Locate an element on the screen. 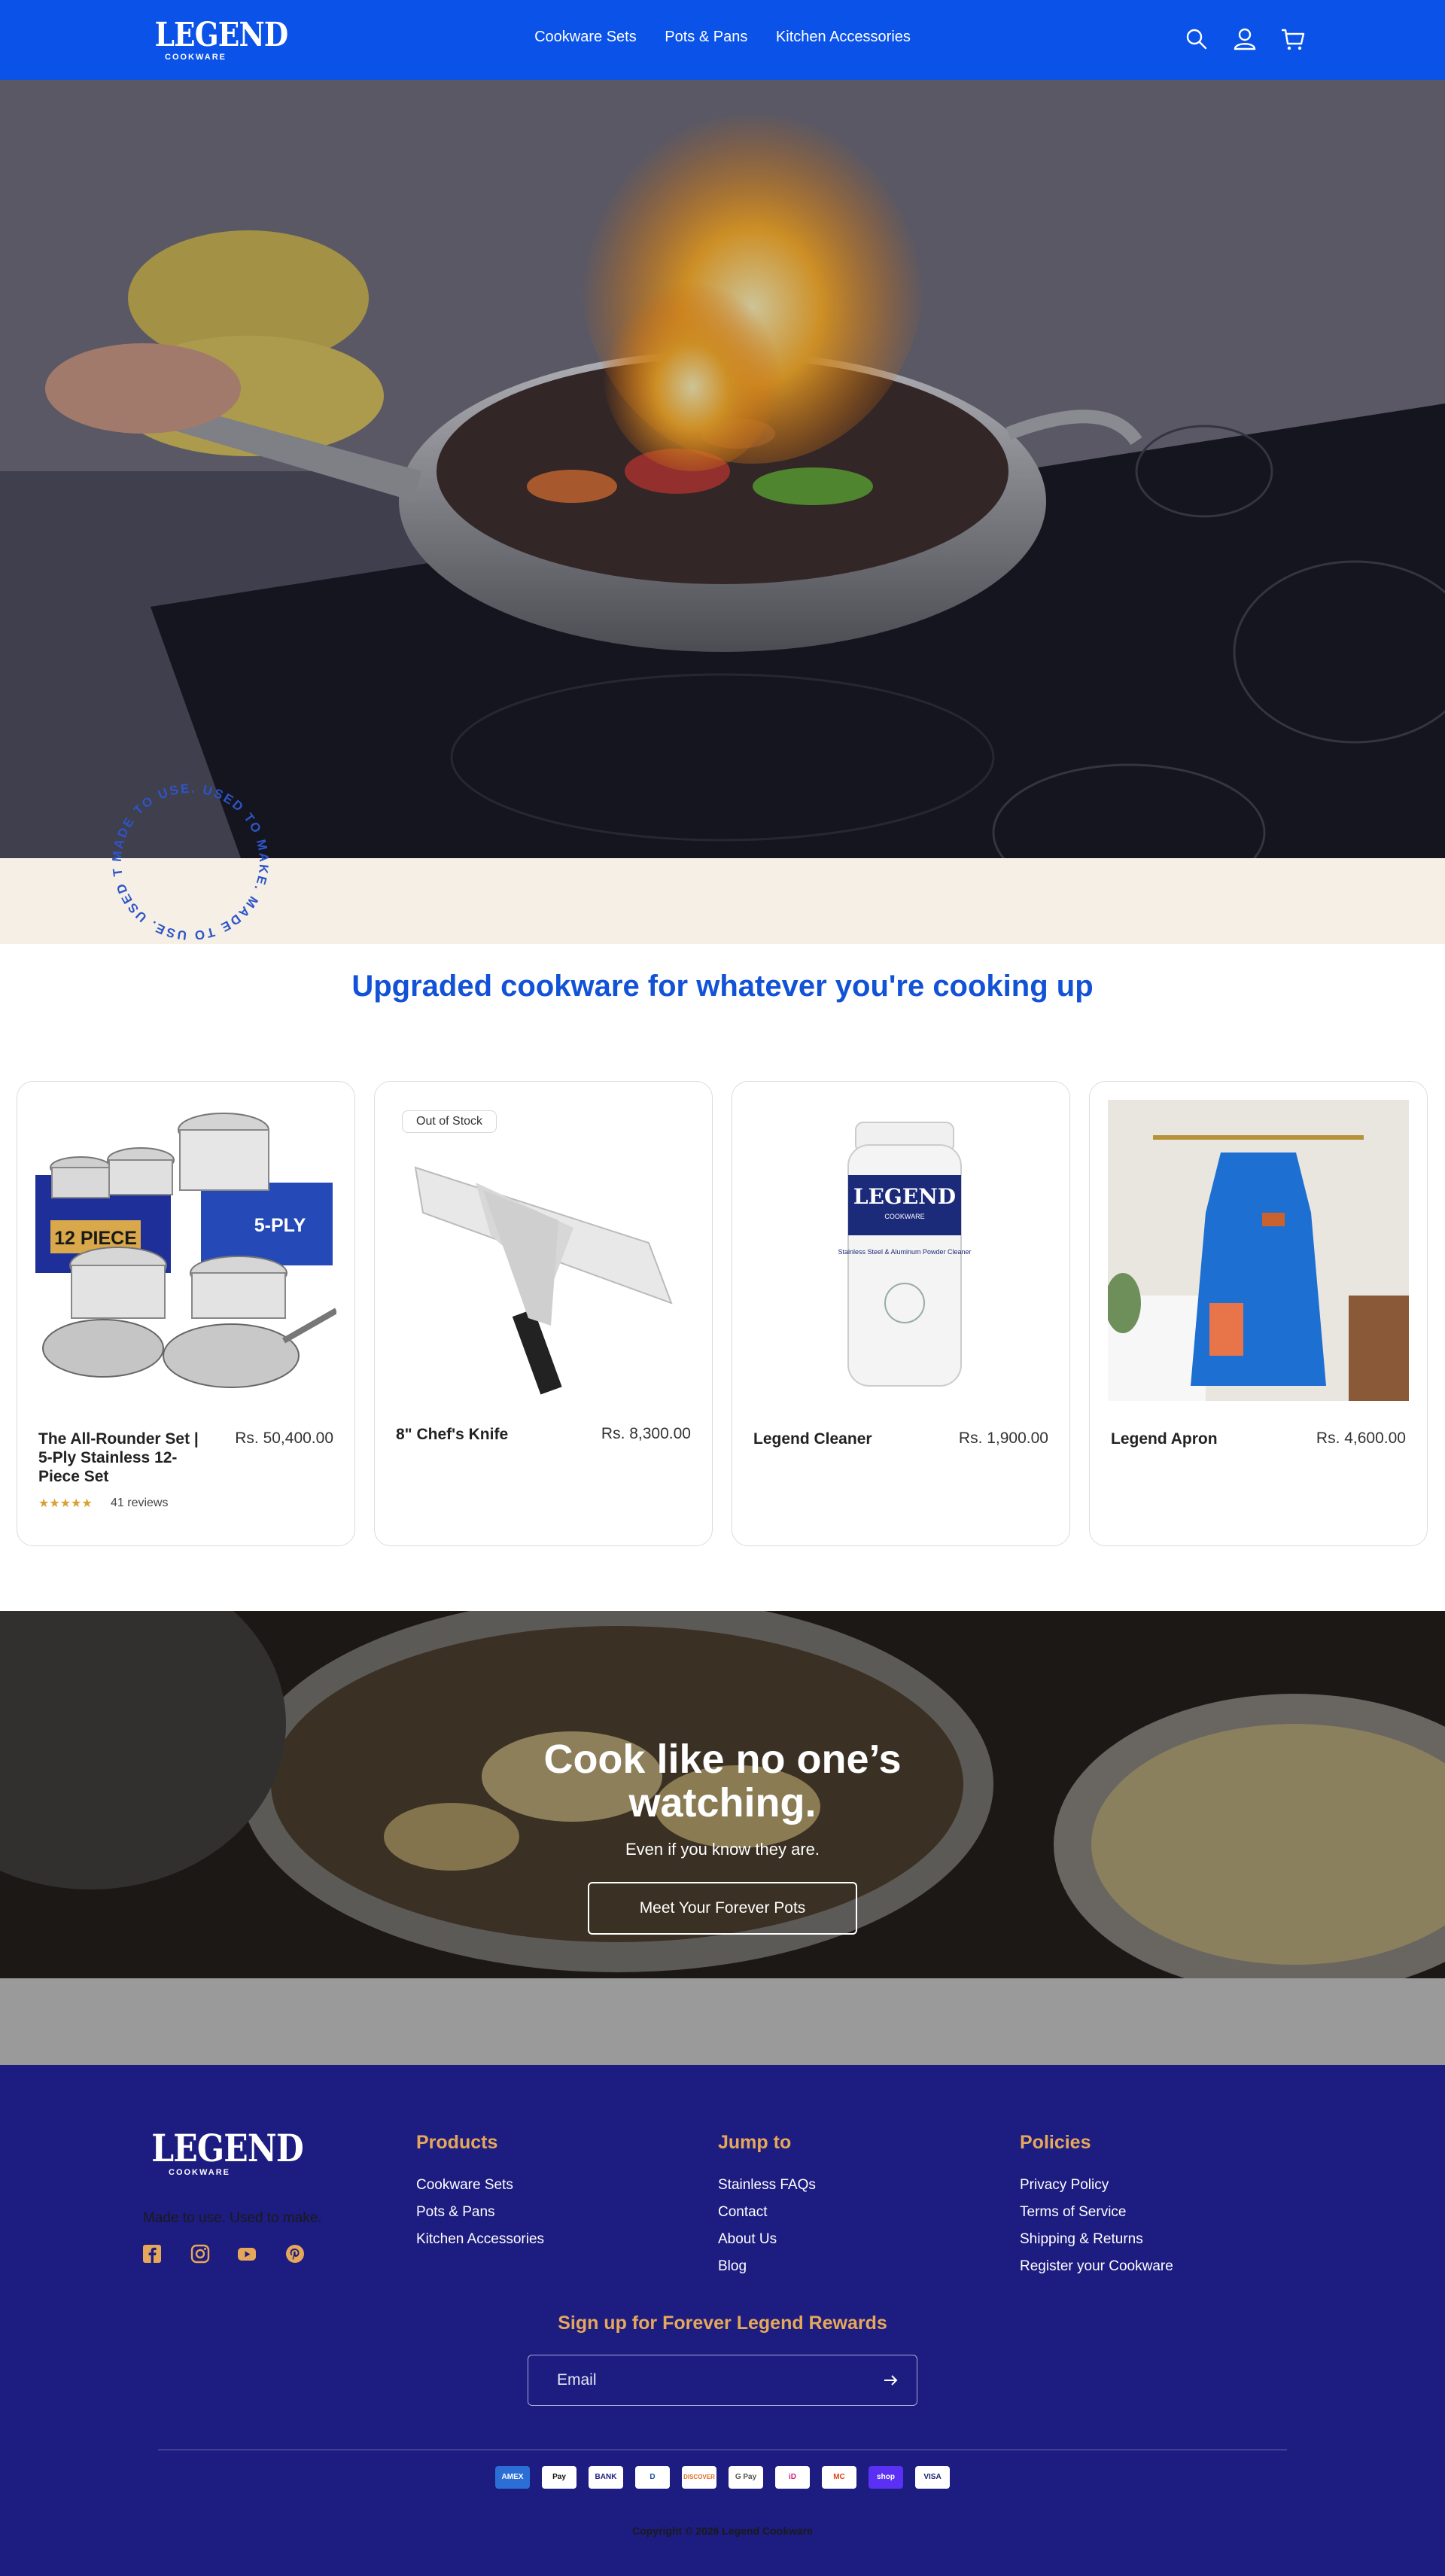 This screenshot has width=1445, height=2576. footer-link-kitchen-accessories: Kitchen Accessories is located at coordinates (480, 2239).